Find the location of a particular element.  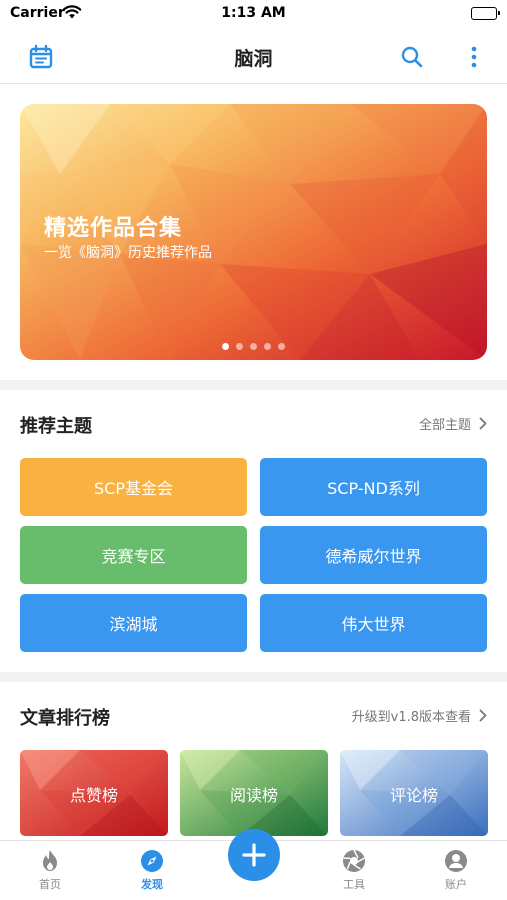

banner-title: 精选作品合集 is located at coordinates (113, 228).